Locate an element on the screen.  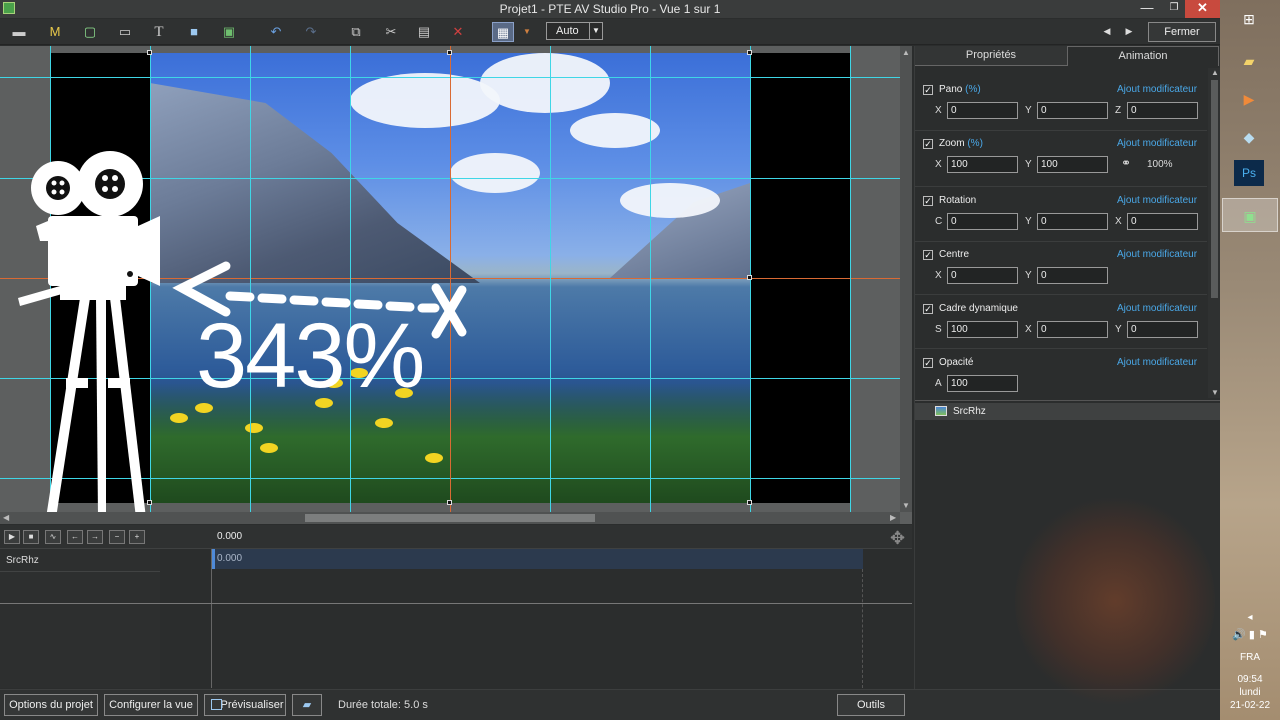
app-icon: ◆ is located at coordinates (1249, 137).